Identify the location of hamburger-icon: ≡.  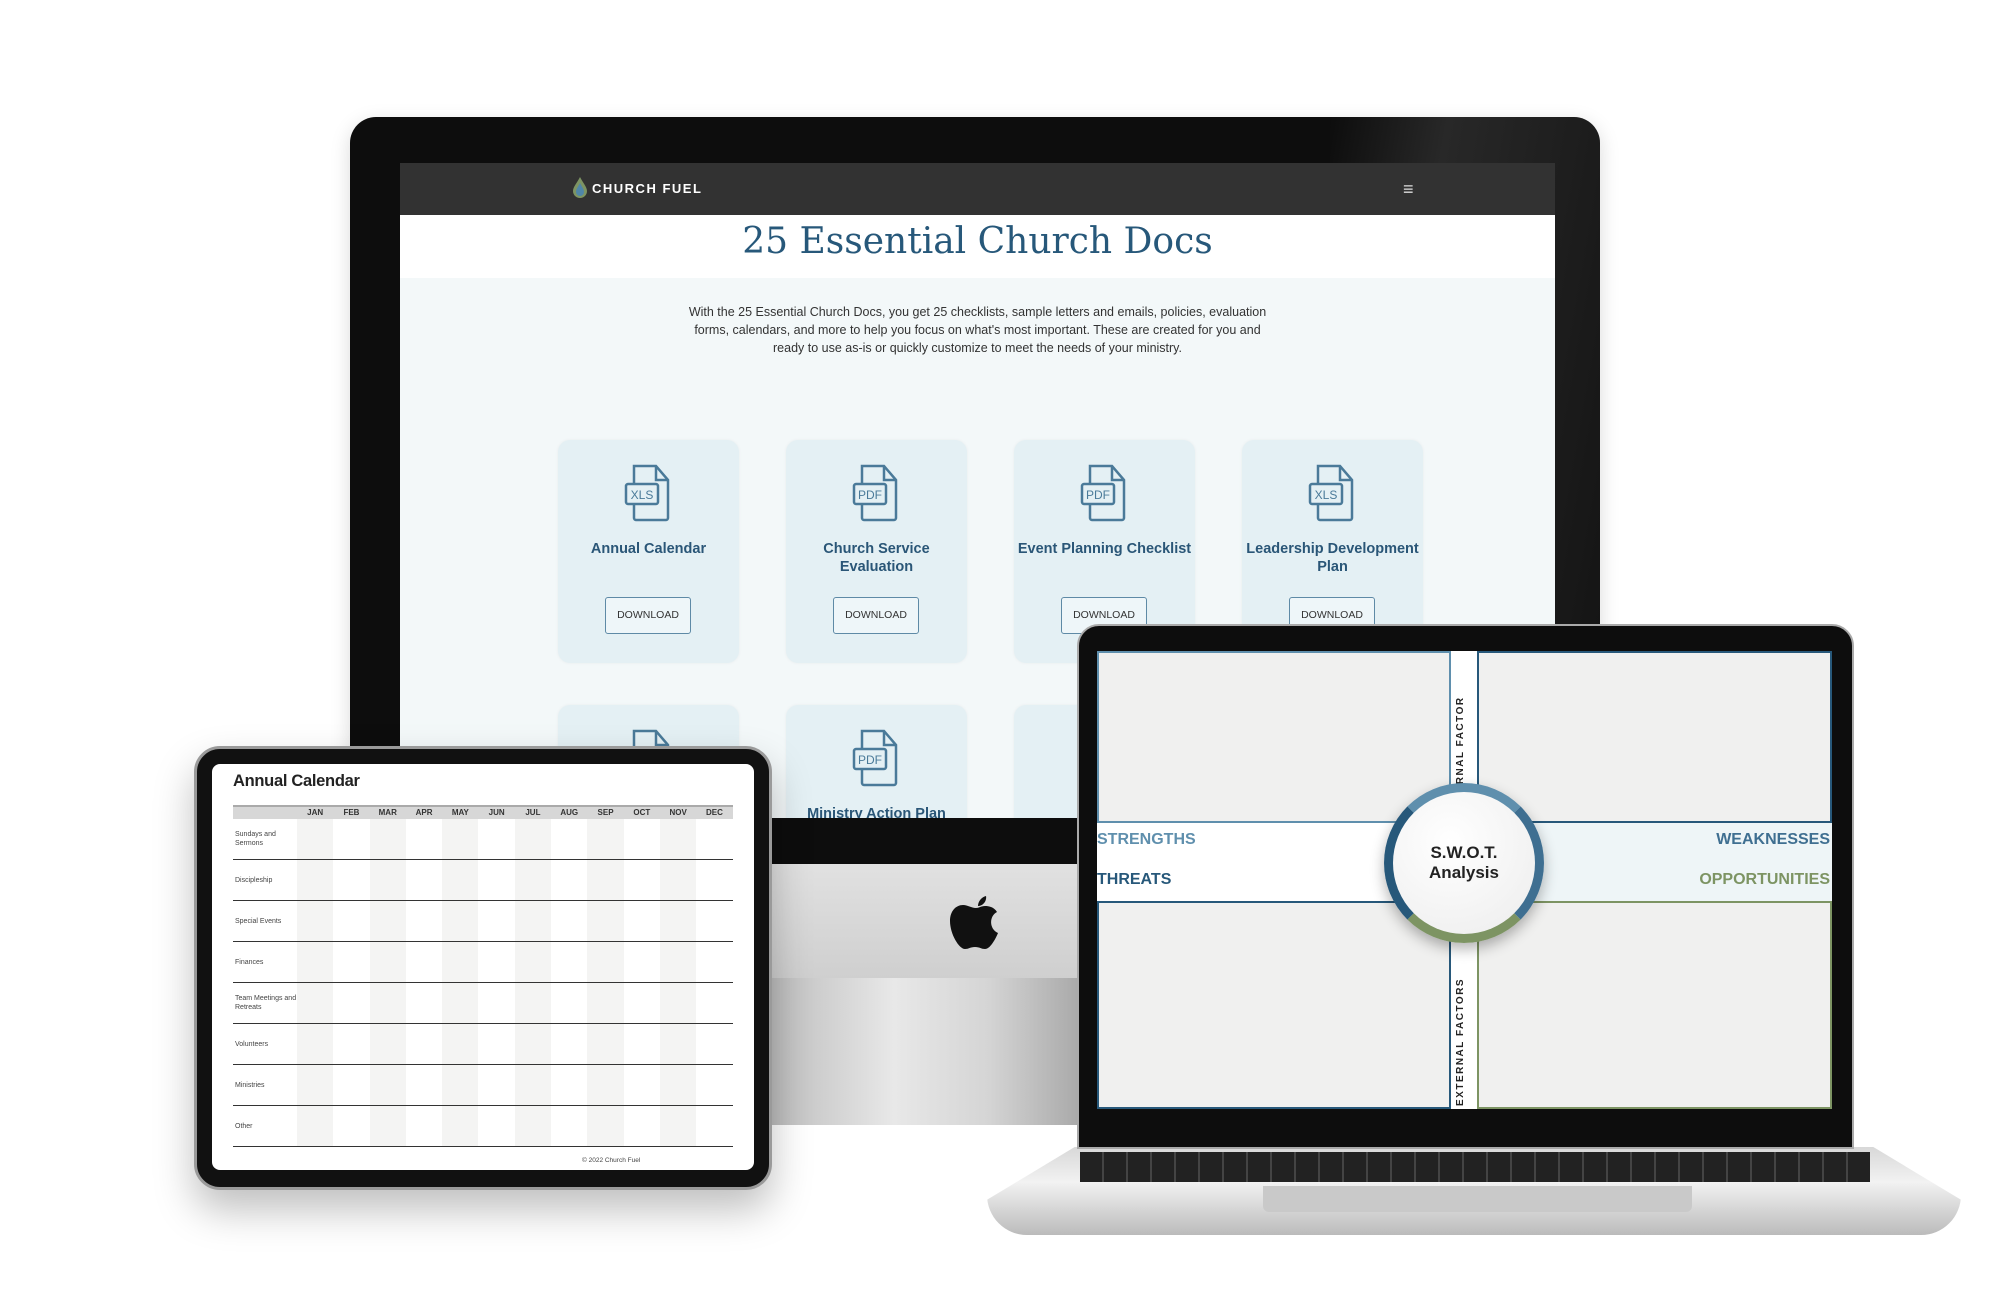
(1408, 189).